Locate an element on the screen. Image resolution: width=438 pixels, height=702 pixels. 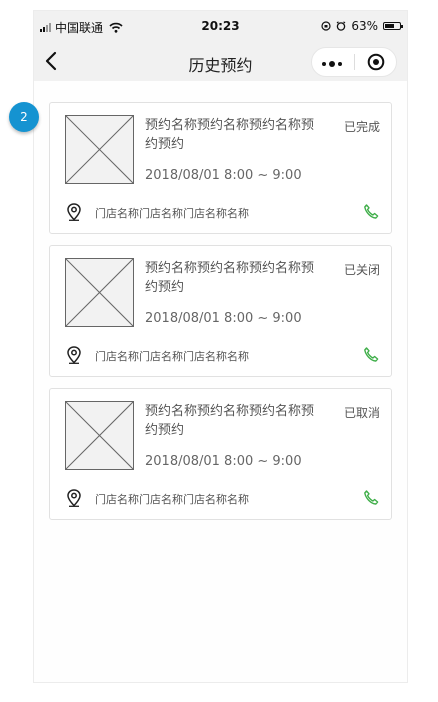
booking-status: 已完成 is located at coordinates (361, 127).